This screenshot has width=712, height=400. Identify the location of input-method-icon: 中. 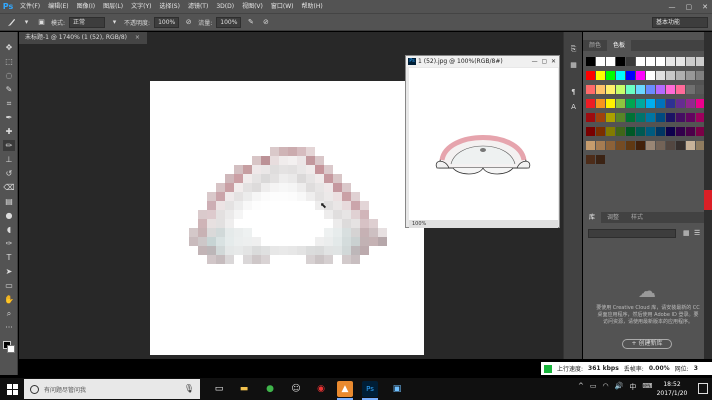
(632, 387).